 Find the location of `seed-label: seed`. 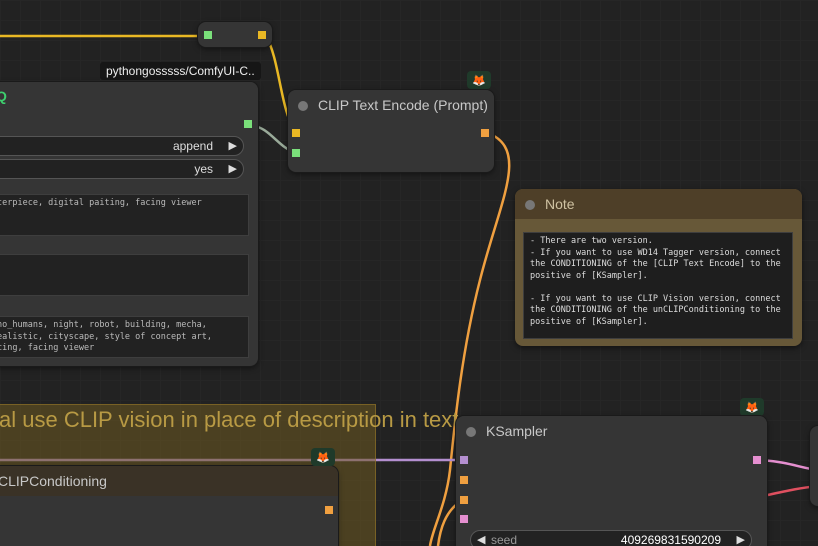

seed-label: seed is located at coordinates (504, 539).